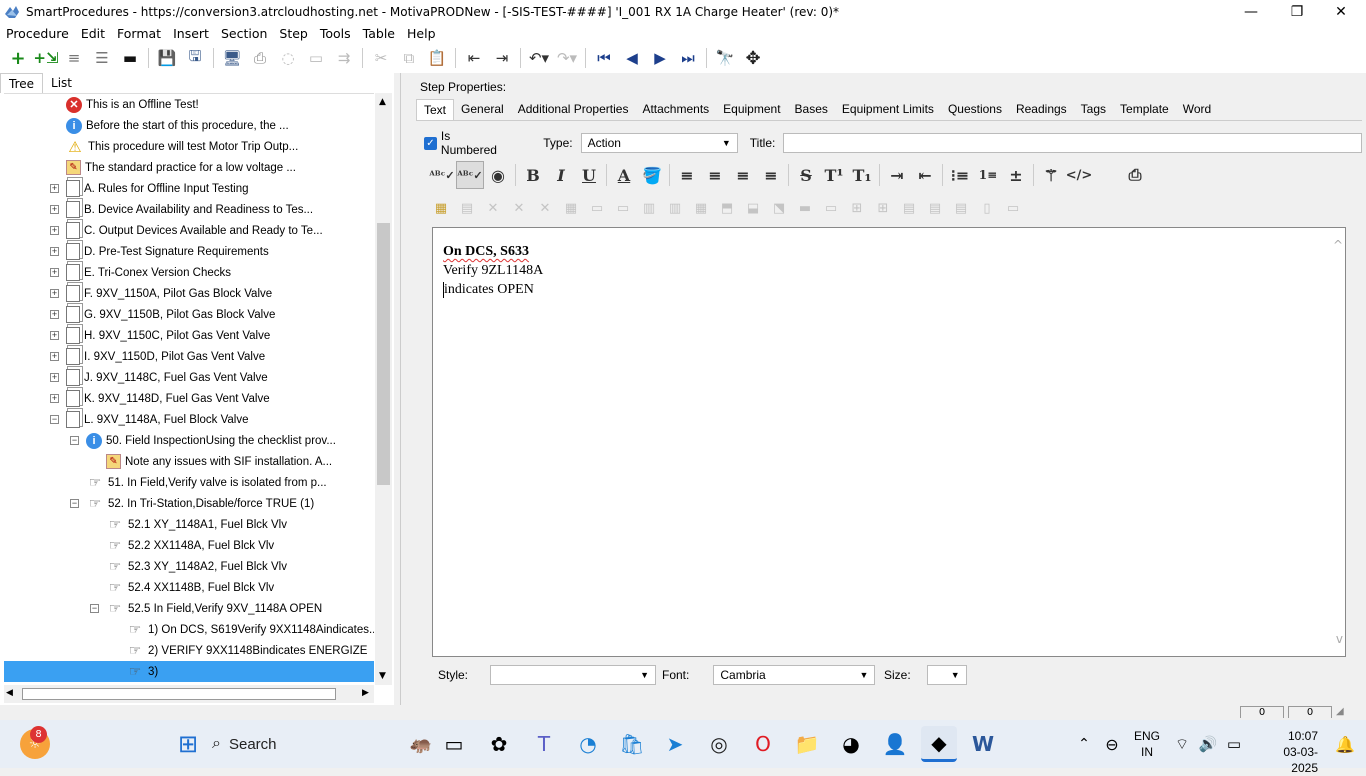  Describe the element at coordinates (659, 143) in the screenshot. I see `type-select: Action ▼` at that location.